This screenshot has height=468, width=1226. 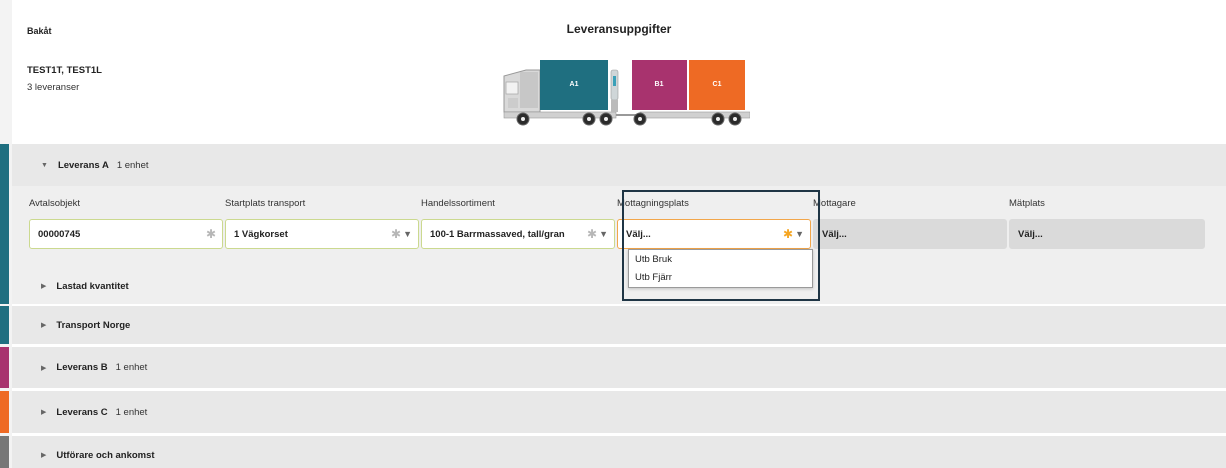 I want to click on field-label: Startplats transport, so click(x=265, y=203).